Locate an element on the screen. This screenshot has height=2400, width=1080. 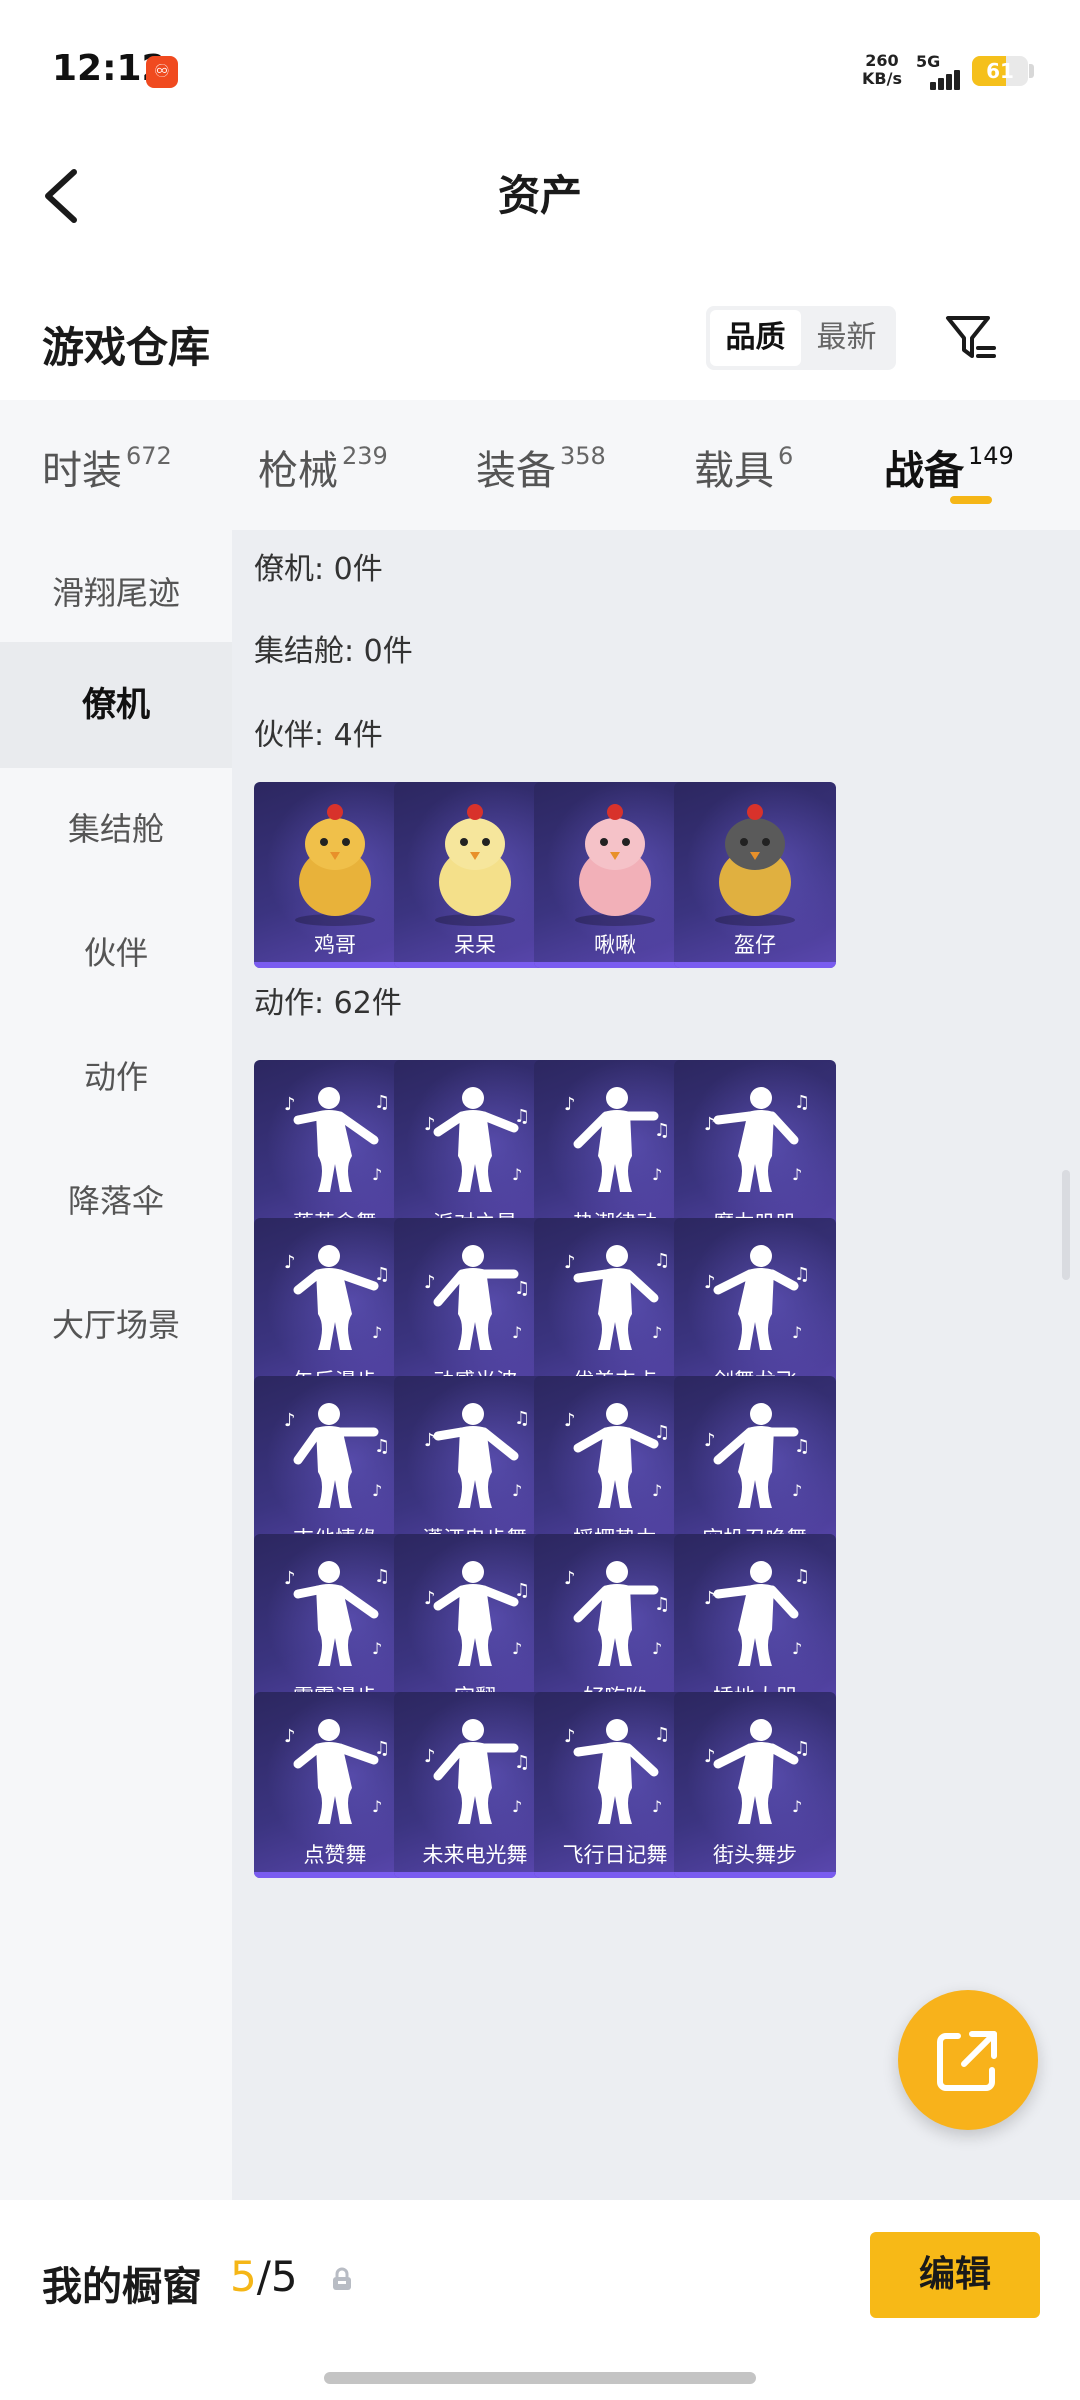
sidebar-item-parachute: 降落伞 is located at coordinates (116, 1201).